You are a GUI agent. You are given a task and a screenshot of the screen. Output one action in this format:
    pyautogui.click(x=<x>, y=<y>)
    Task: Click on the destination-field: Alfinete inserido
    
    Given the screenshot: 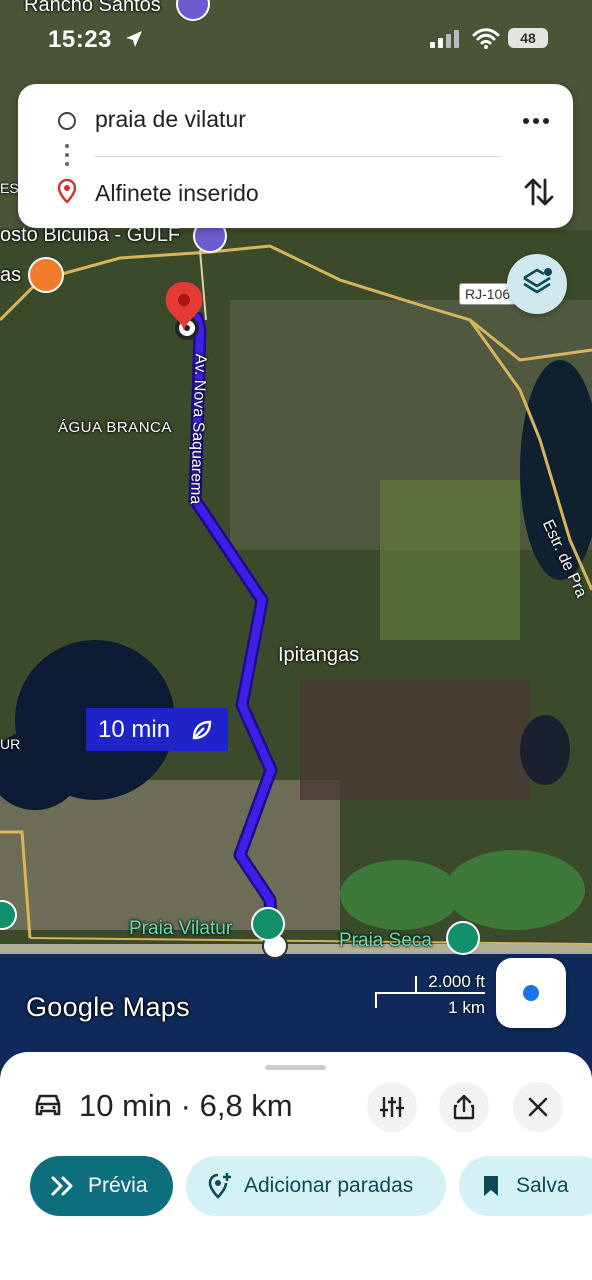 What is the action you would take?
    pyautogui.click(x=177, y=193)
    